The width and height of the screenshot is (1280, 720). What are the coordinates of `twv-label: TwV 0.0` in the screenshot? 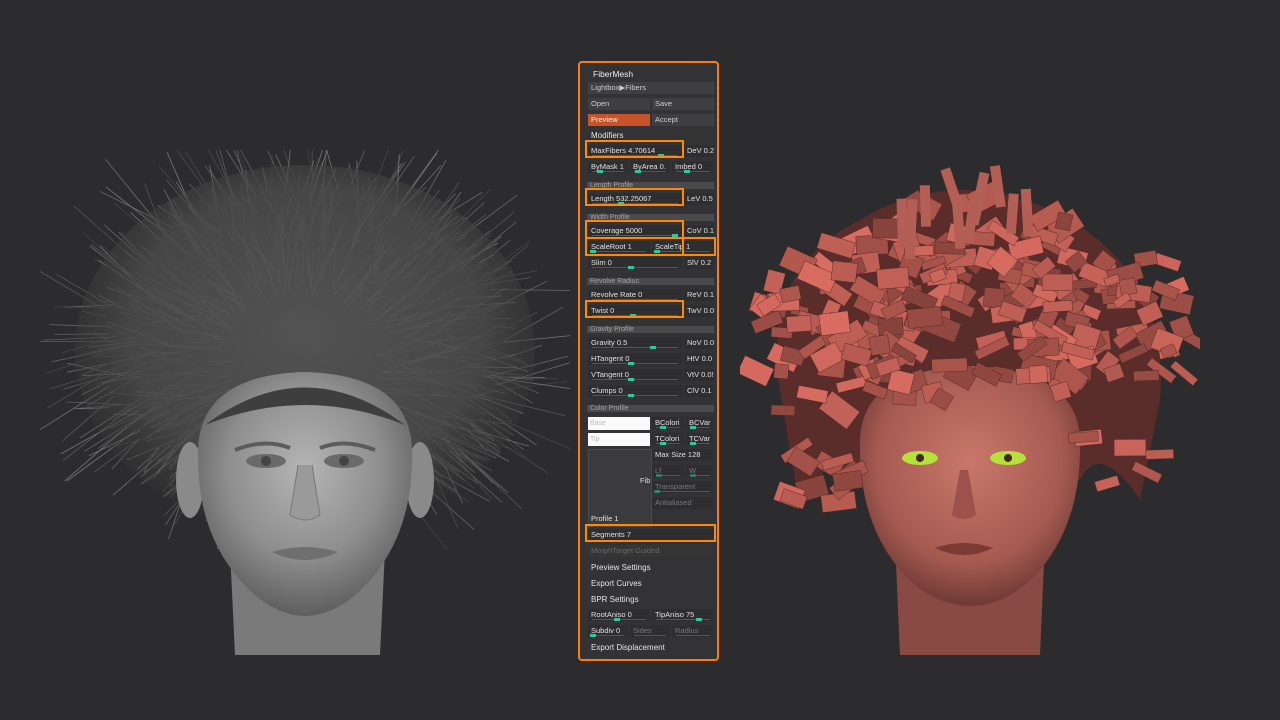 It's located at (700, 310).